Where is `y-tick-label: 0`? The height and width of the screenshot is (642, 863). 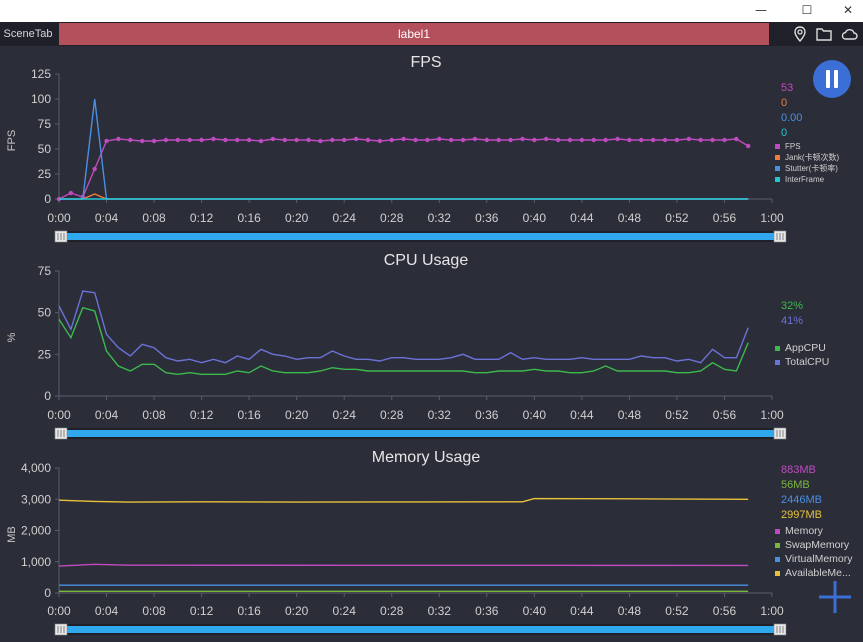 y-tick-label: 0 is located at coordinates (47, 396).